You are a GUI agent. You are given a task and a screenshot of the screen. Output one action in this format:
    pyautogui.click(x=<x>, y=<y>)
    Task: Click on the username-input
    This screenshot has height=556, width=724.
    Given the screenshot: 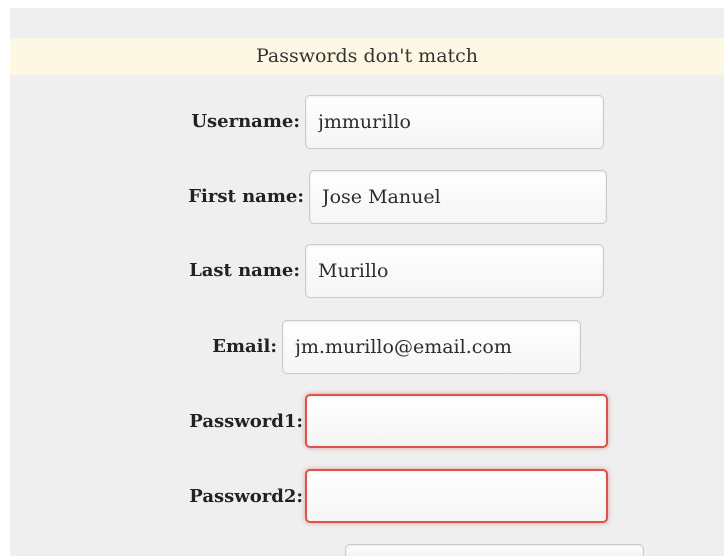 What is the action you would take?
    pyautogui.click(x=454, y=122)
    